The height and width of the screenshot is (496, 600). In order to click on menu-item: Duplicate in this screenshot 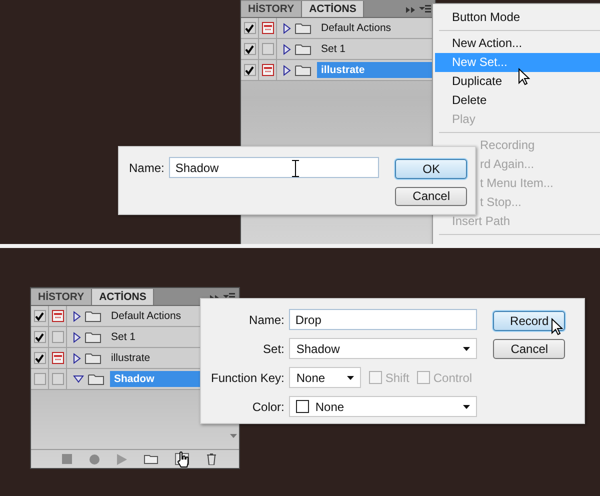, I will do `click(517, 81)`.